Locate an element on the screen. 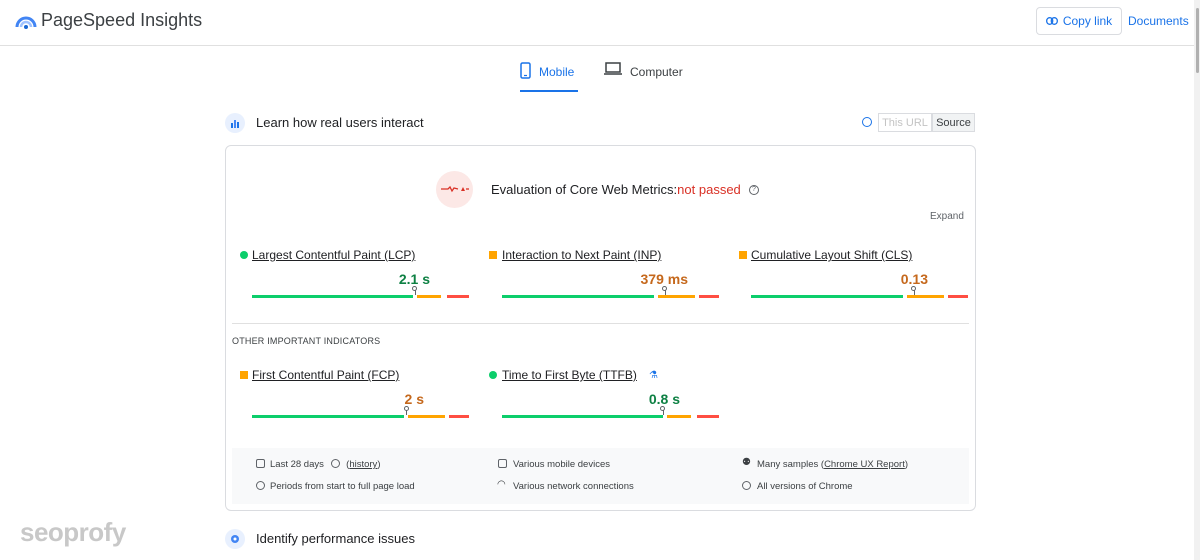 The height and width of the screenshot is (560, 1200). info-icon is located at coordinates (867, 122).